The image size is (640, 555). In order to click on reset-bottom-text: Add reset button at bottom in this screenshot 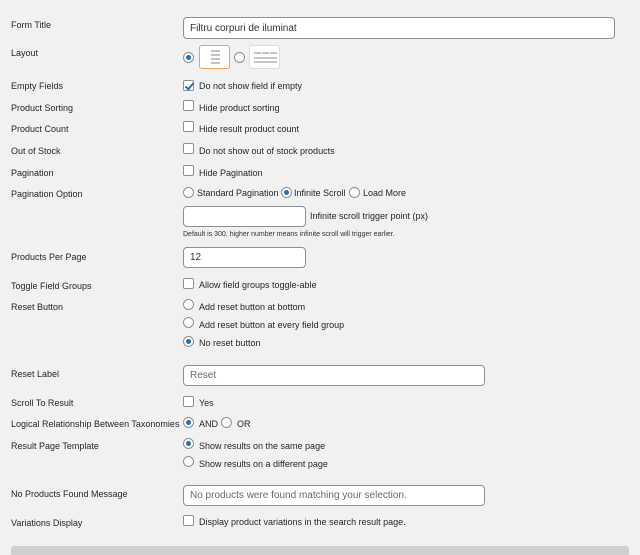, I will do `click(252, 307)`.